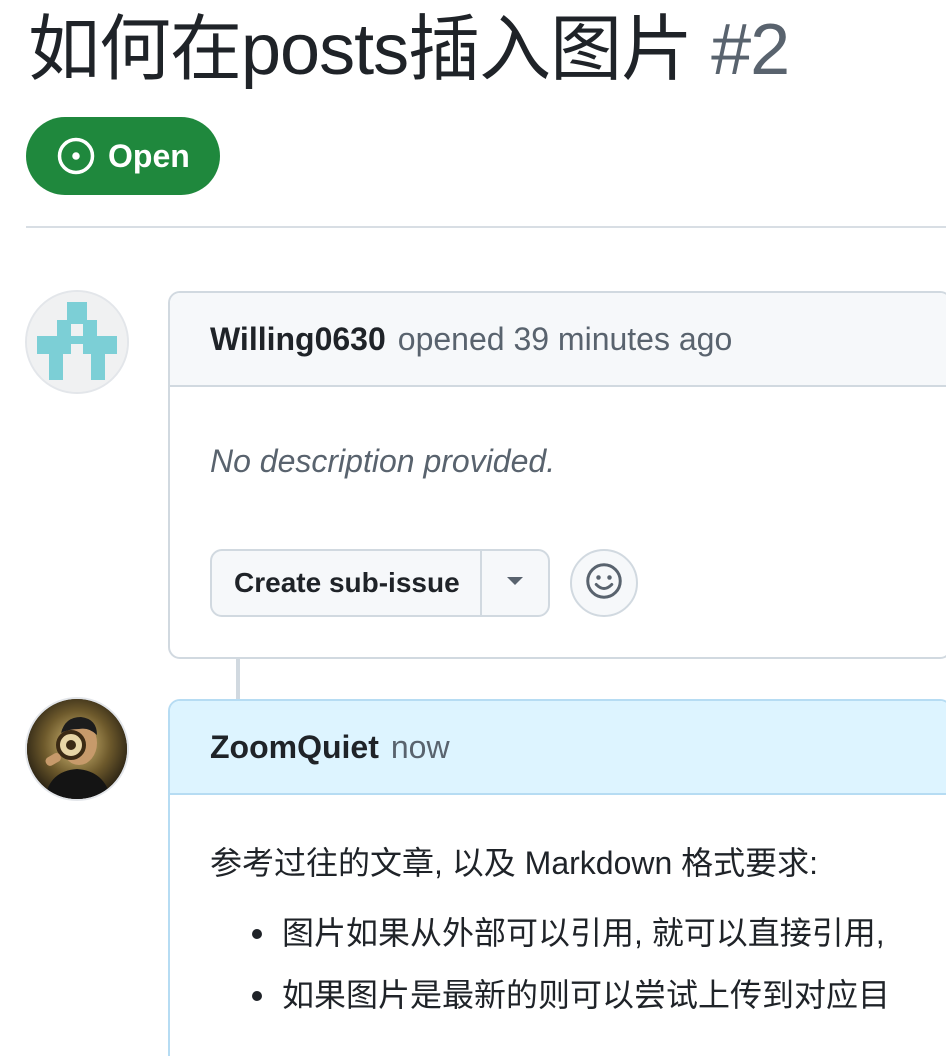  Describe the element at coordinates (360, 50) in the screenshot. I see `issue-title-text: 如何在posts插入图片` at that location.